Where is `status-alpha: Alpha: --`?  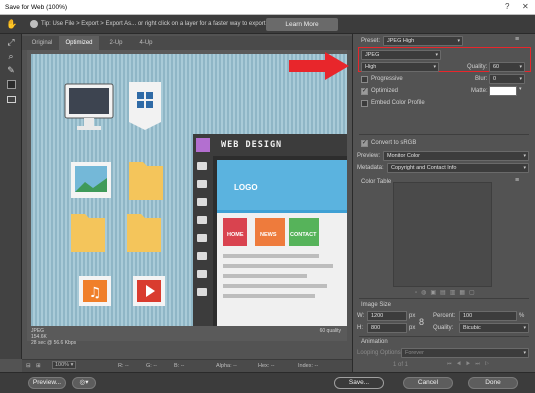
status-alpha: Alpha: -- is located at coordinates (226, 366).